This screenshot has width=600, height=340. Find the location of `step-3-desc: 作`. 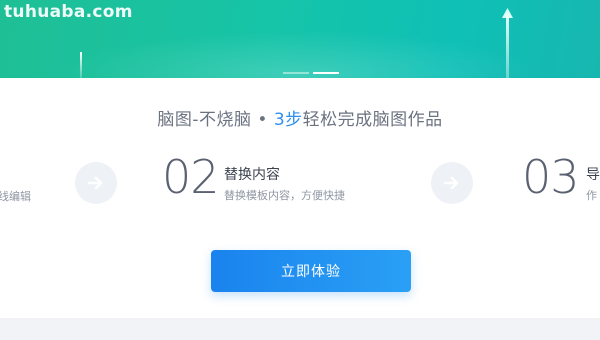

step-3-desc: 作 is located at coordinates (591, 195).